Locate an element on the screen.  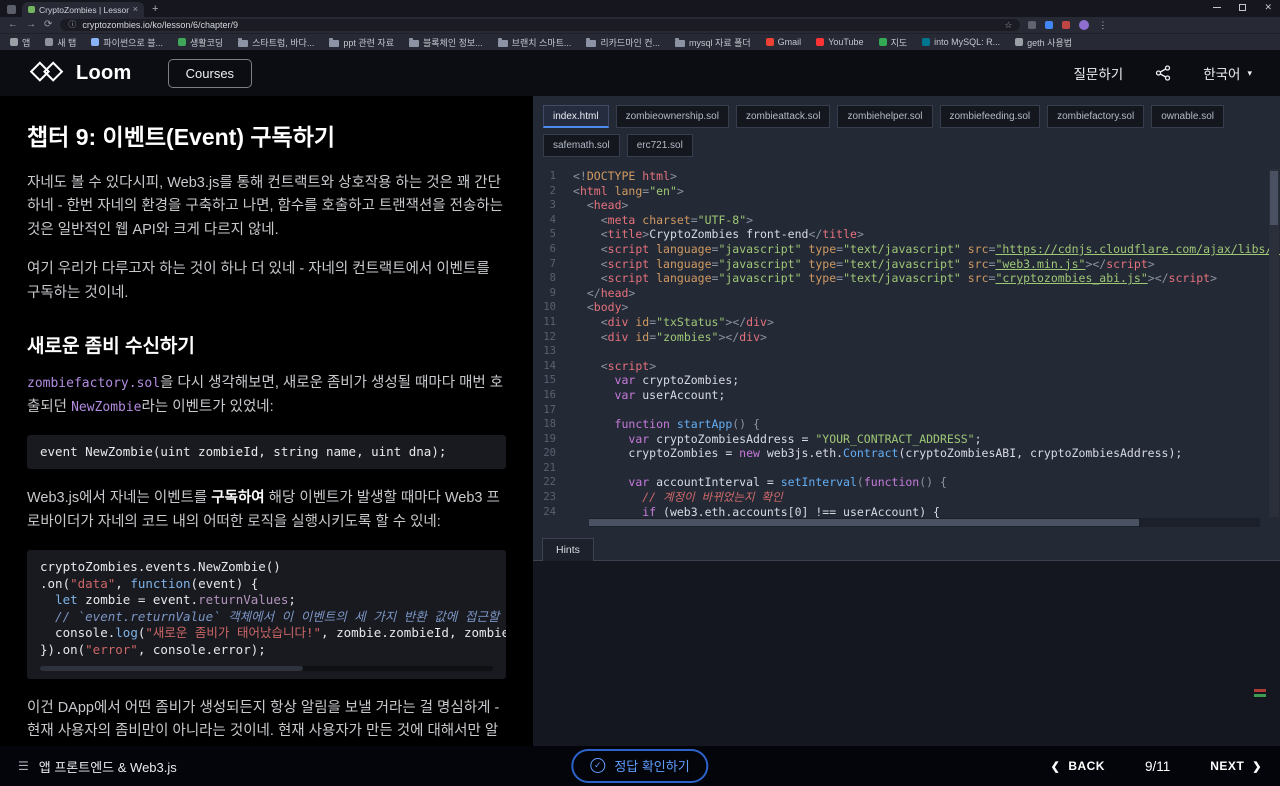
inline-code: zombiefactory.sol is located at coordinates (94, 384).